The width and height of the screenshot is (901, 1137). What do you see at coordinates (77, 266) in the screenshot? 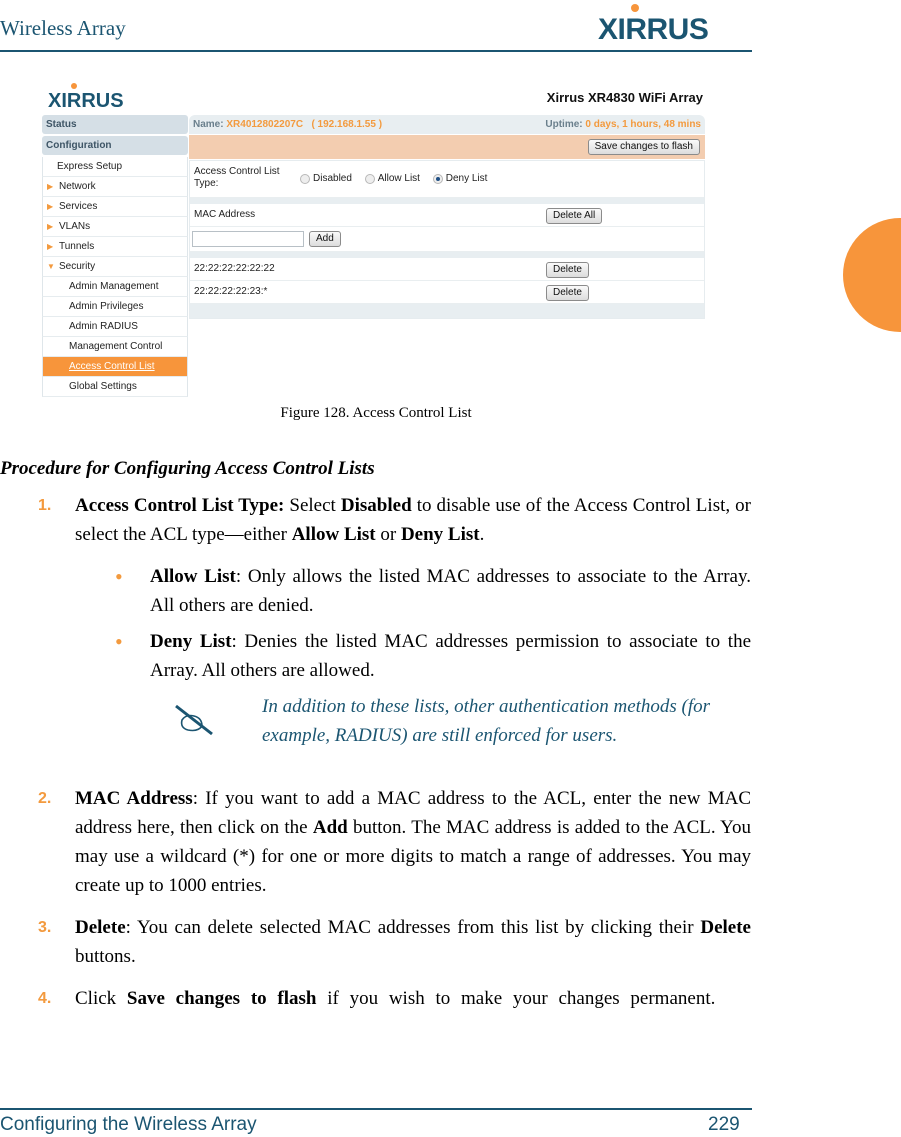
I see `sidebar-item-label: Security` at bounding box center [77, 266].